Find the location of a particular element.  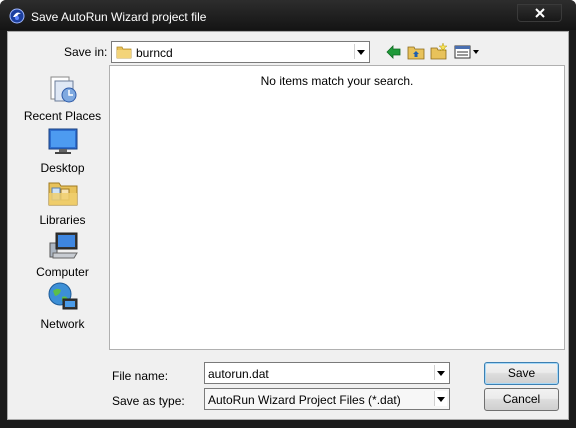

folder-icon is located at coordinates (124, 53).